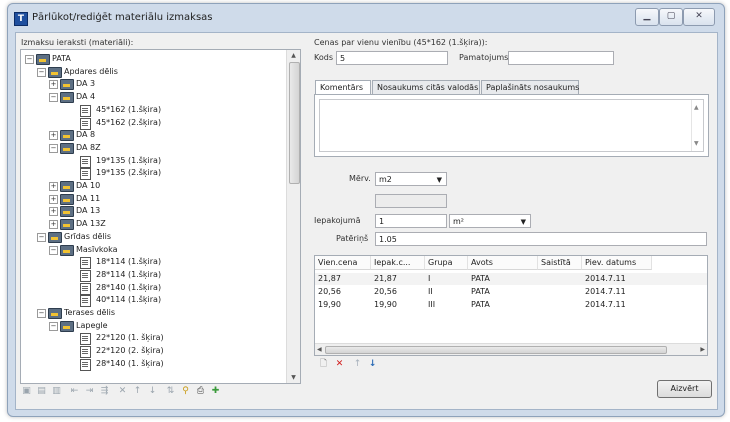  Describe the element at coordinates (151, 59) in the screenshot. I see `tree-node: − PATA` at that location.